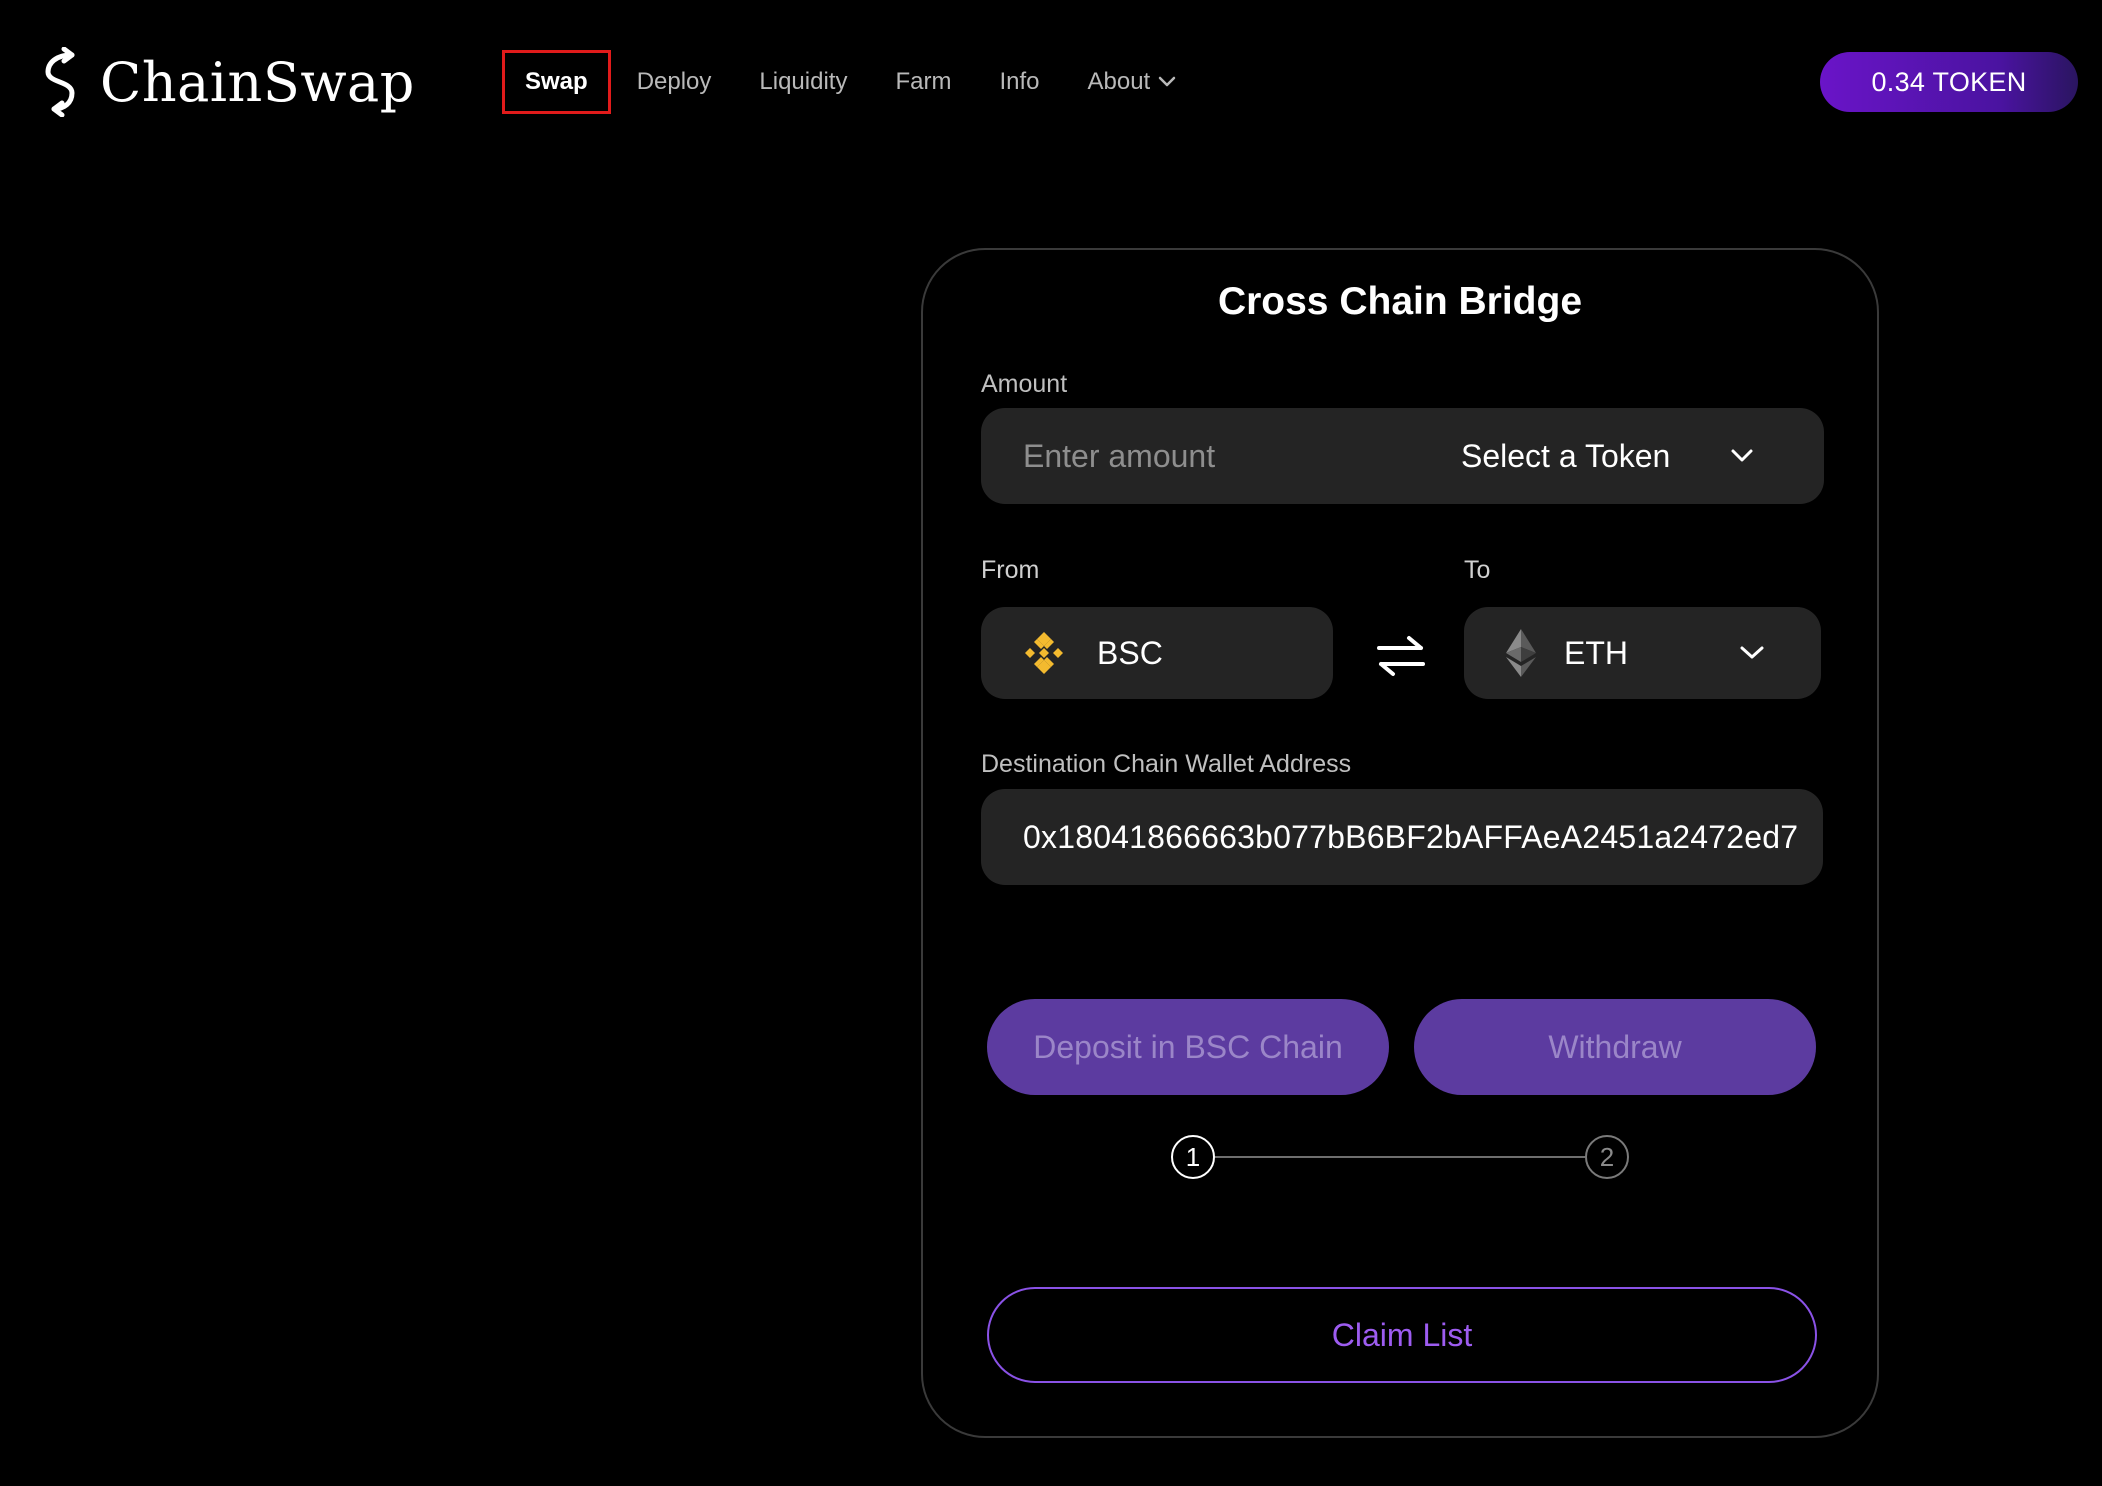 The width and height of the screenshot is (2102, 1486). I want to click on from-chain-field: BSC, so click(1157, 653).